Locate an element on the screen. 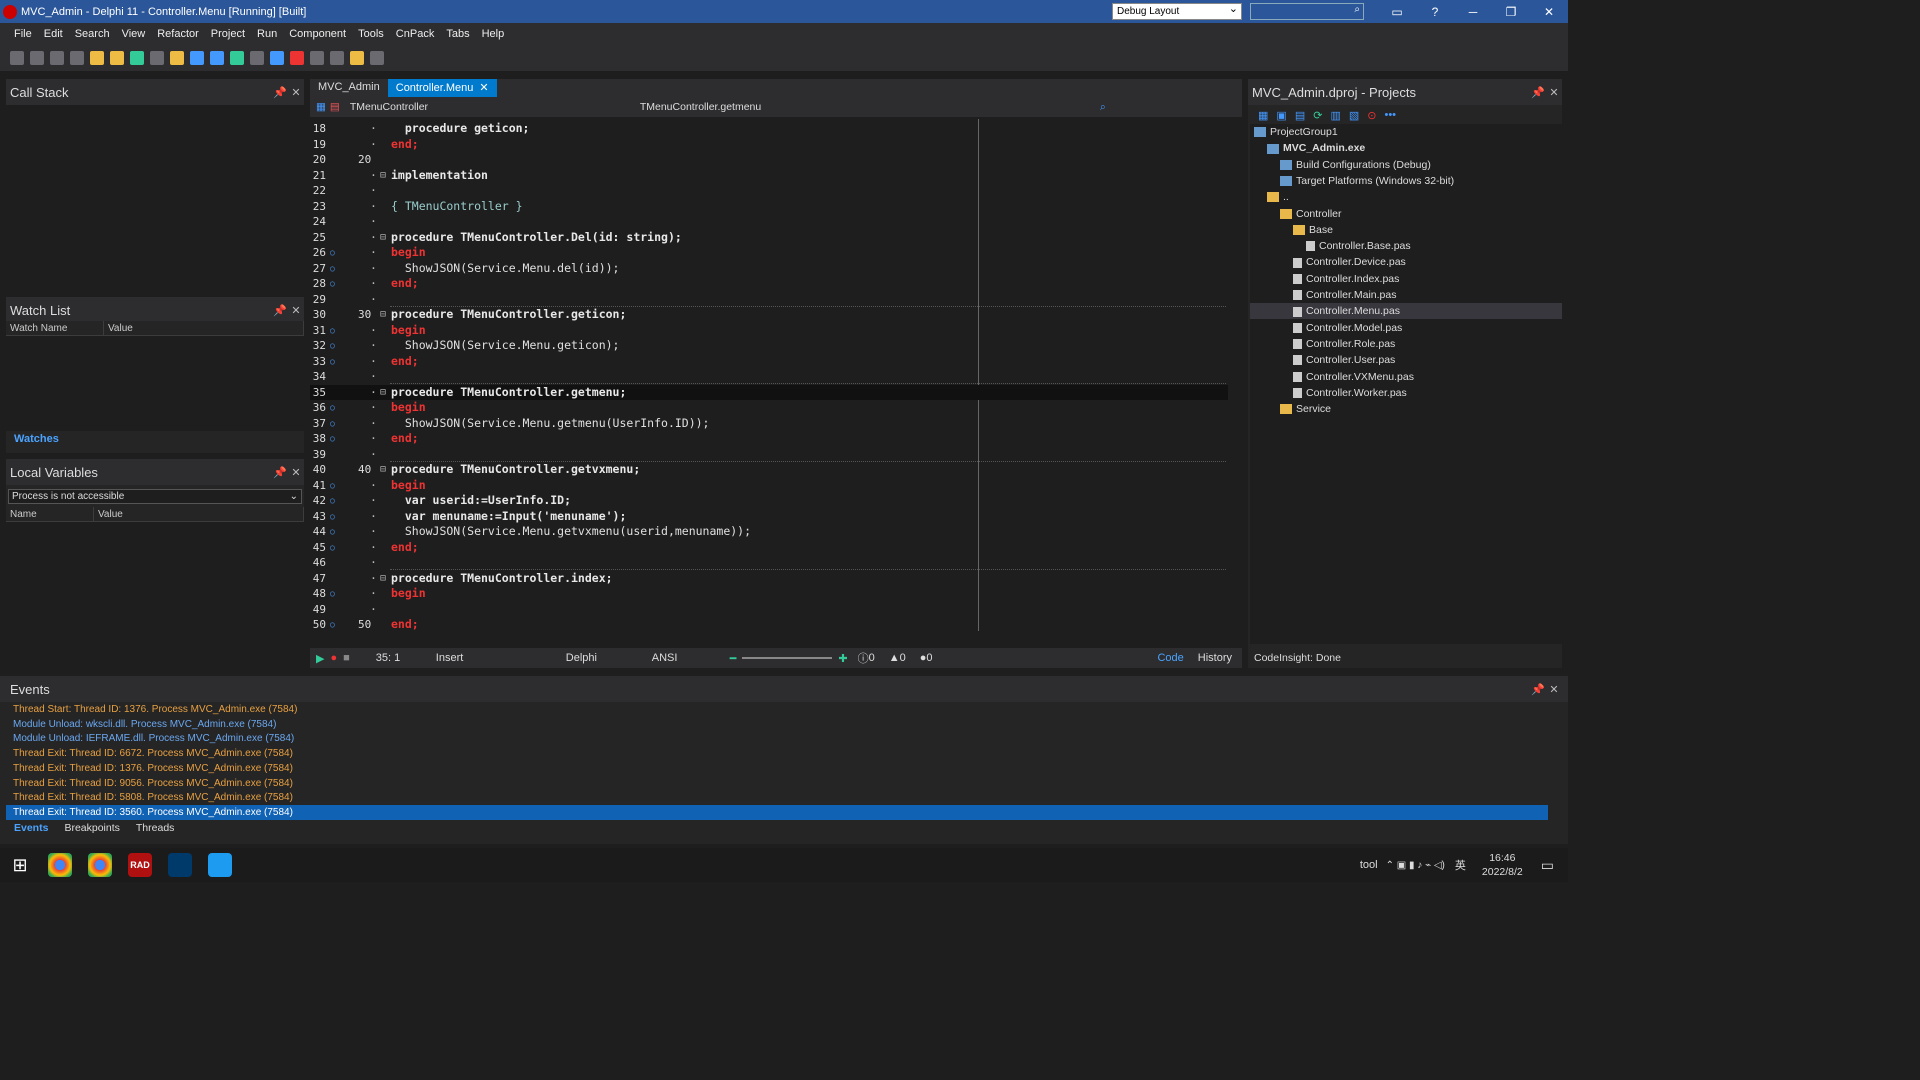 The width and height of the screenshot is (1920, 1080). line-number: 26 is located at coordinates (318, 252).